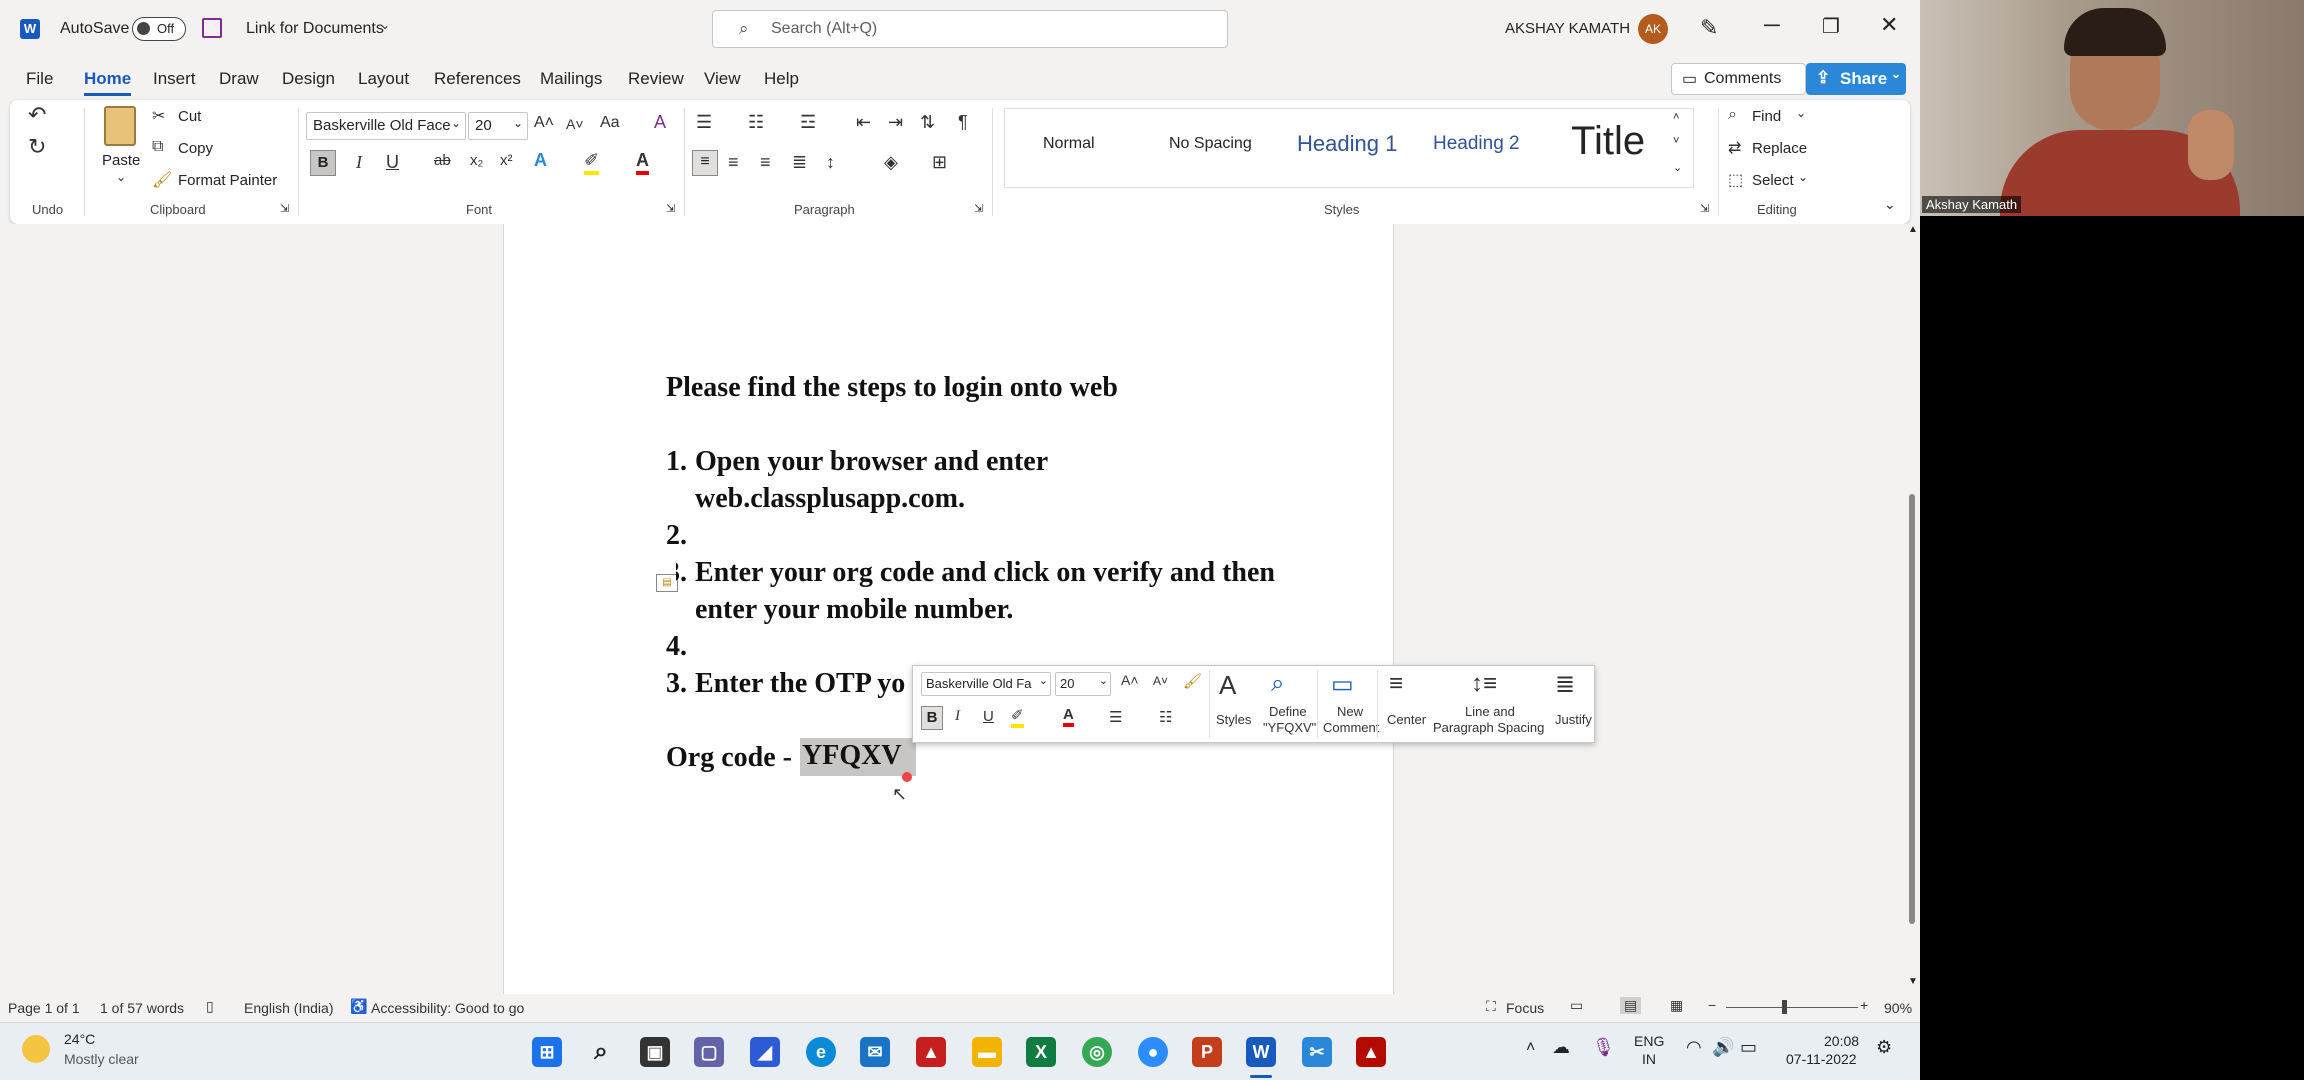 Image resolution: width=2304 pixels, height=1080 pixels. I want to click on selection-handle, so click(907, 777).